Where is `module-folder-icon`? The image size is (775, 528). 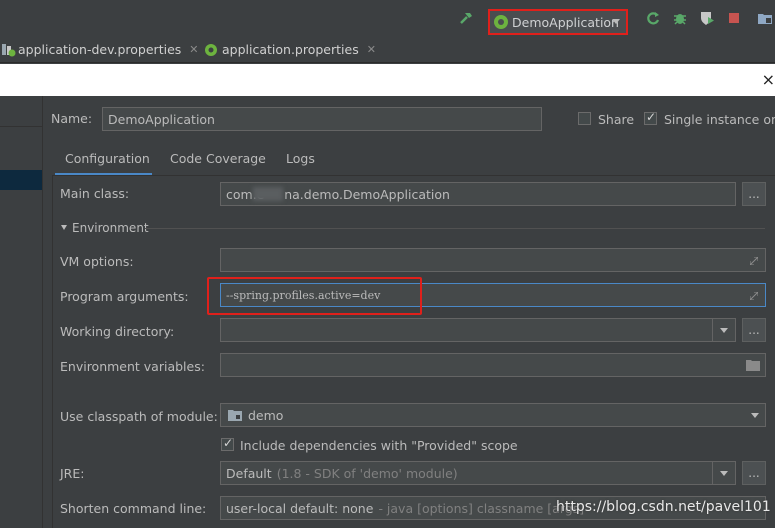
module-folder-icon is located at coordinates (235, 415).